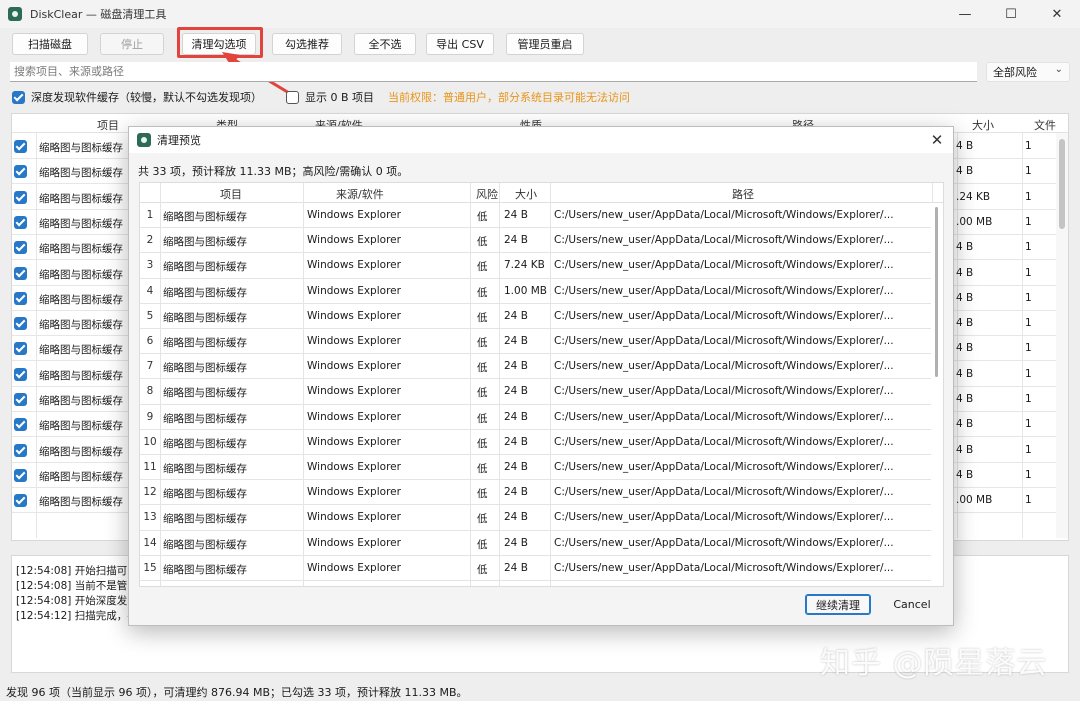 The image size is (1080, 701). I want to click on grid-scrollbar, so click(1062, 335).